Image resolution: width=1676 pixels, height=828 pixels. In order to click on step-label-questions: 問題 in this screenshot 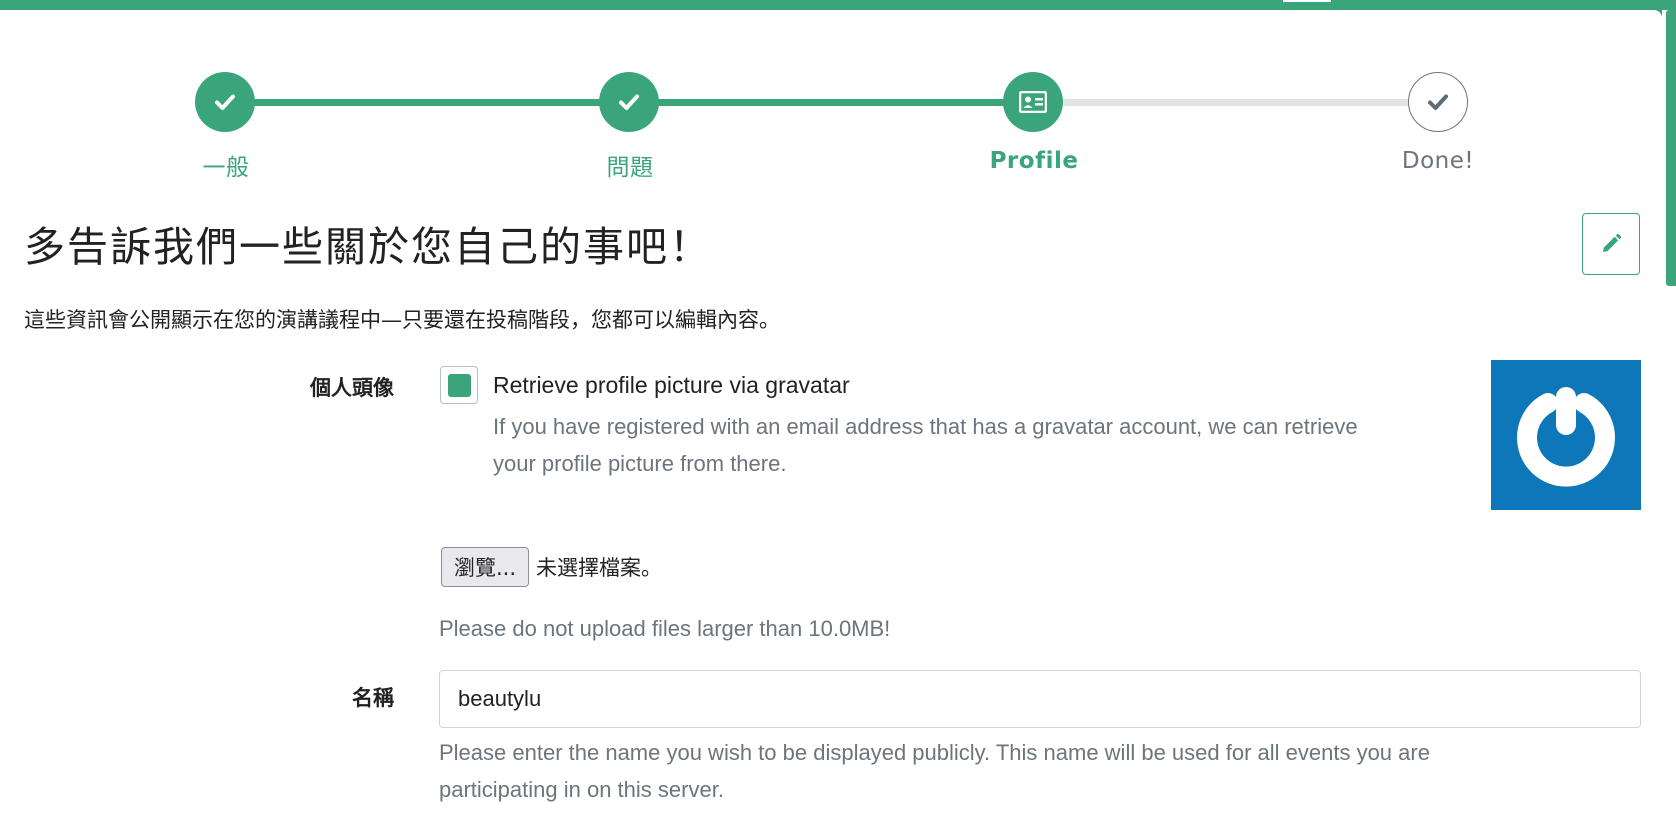, I will do `click(630, 168)`.